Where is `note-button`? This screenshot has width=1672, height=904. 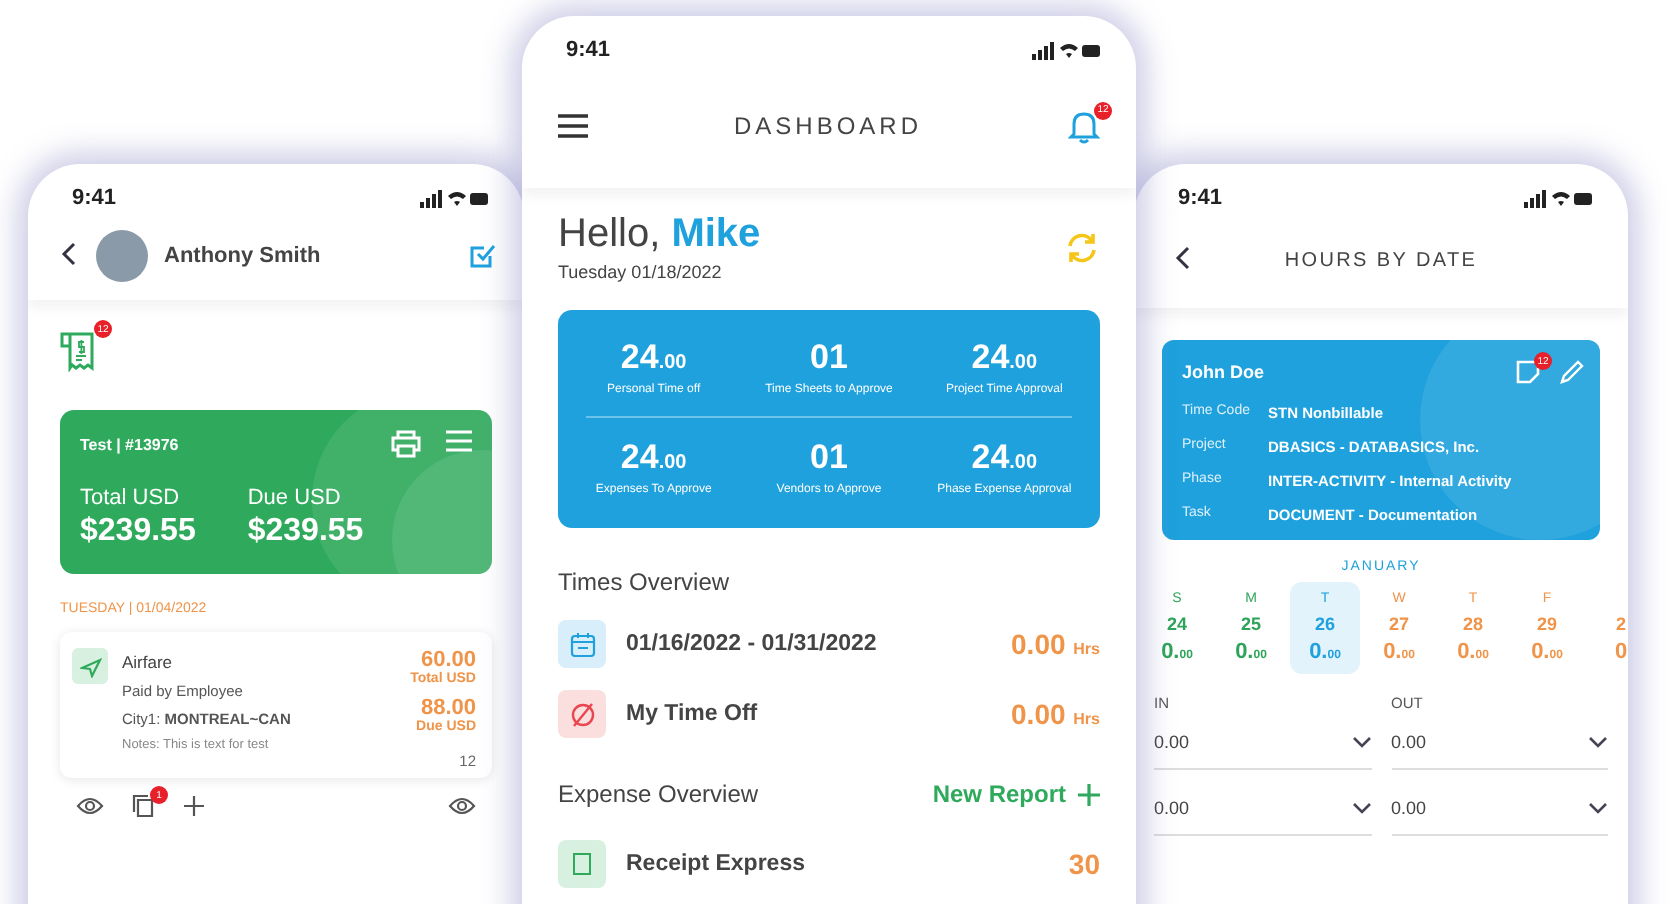
note-button is located at coordinates (1528, 372).